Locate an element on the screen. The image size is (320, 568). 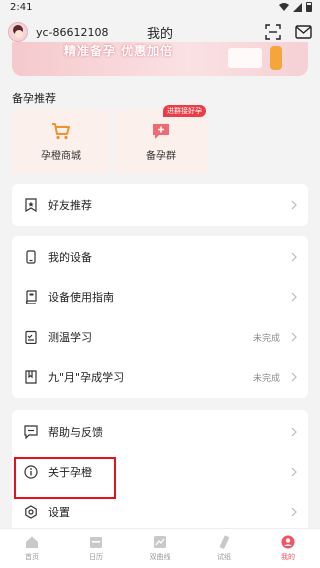
row-help-feedback: 帮助与反馈 is located at coordinates (160, 432).